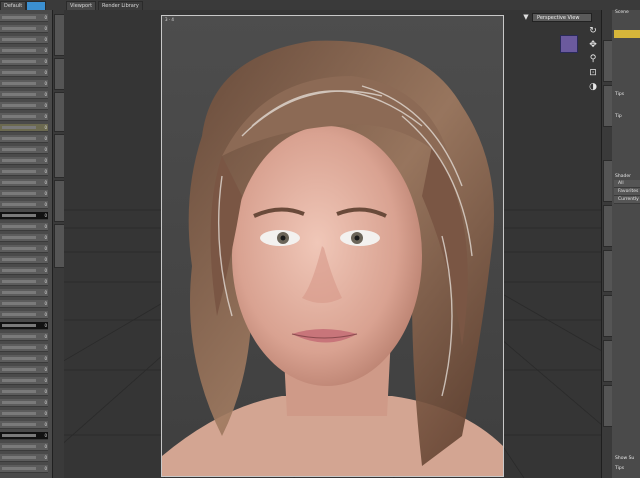 This screenshot has height=478, width=640. I want to click on navigation-cube, so click(569, 44).